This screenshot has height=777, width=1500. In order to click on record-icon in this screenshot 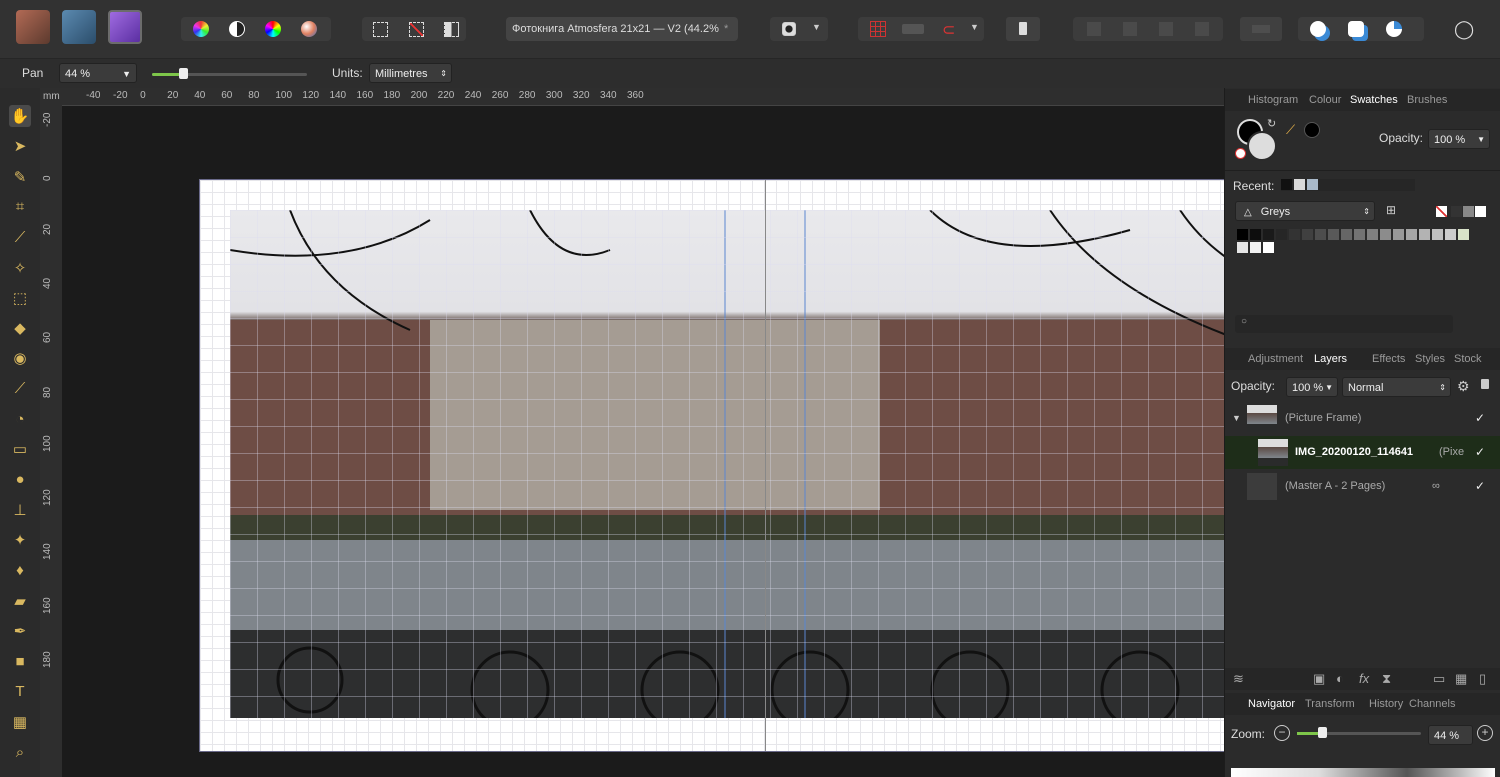, I will do `click(789, 29)`.